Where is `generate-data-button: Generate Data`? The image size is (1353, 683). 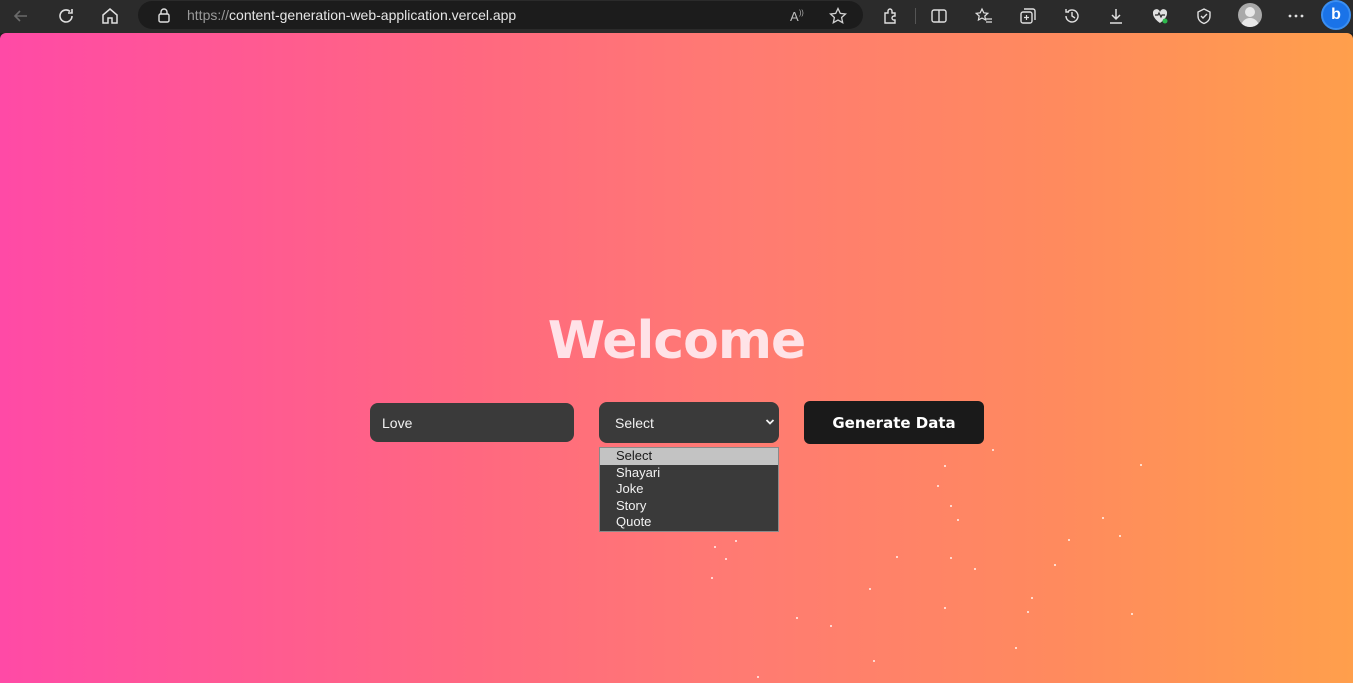
generate-data-button: Generate Data is located at coordinates (894, 422).